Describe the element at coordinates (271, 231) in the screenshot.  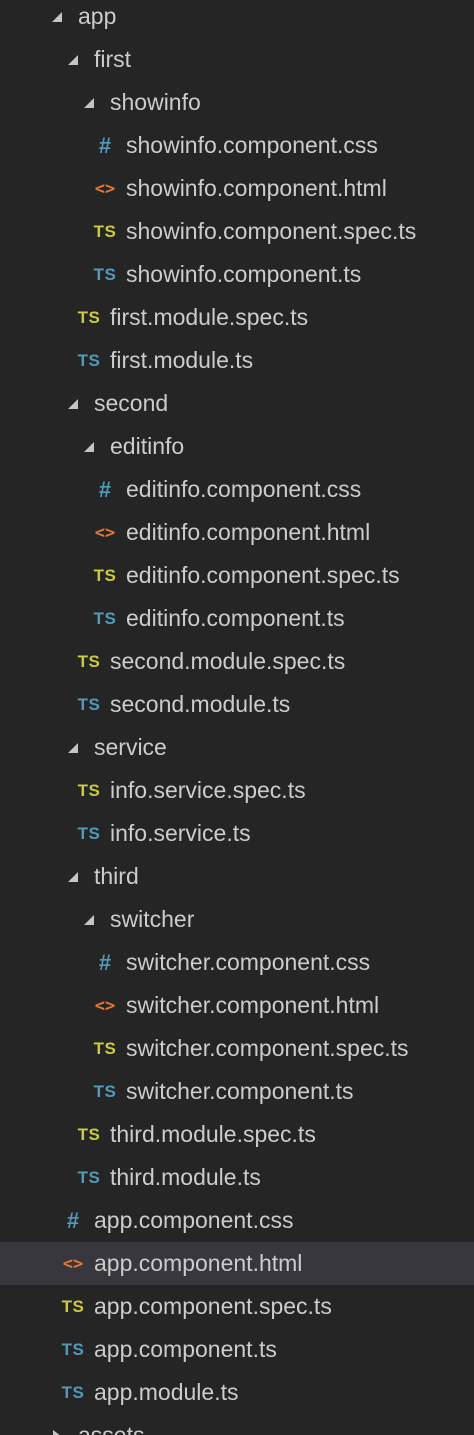
I see `tree-item-label: showinfo.component.spec.ts` at that location.